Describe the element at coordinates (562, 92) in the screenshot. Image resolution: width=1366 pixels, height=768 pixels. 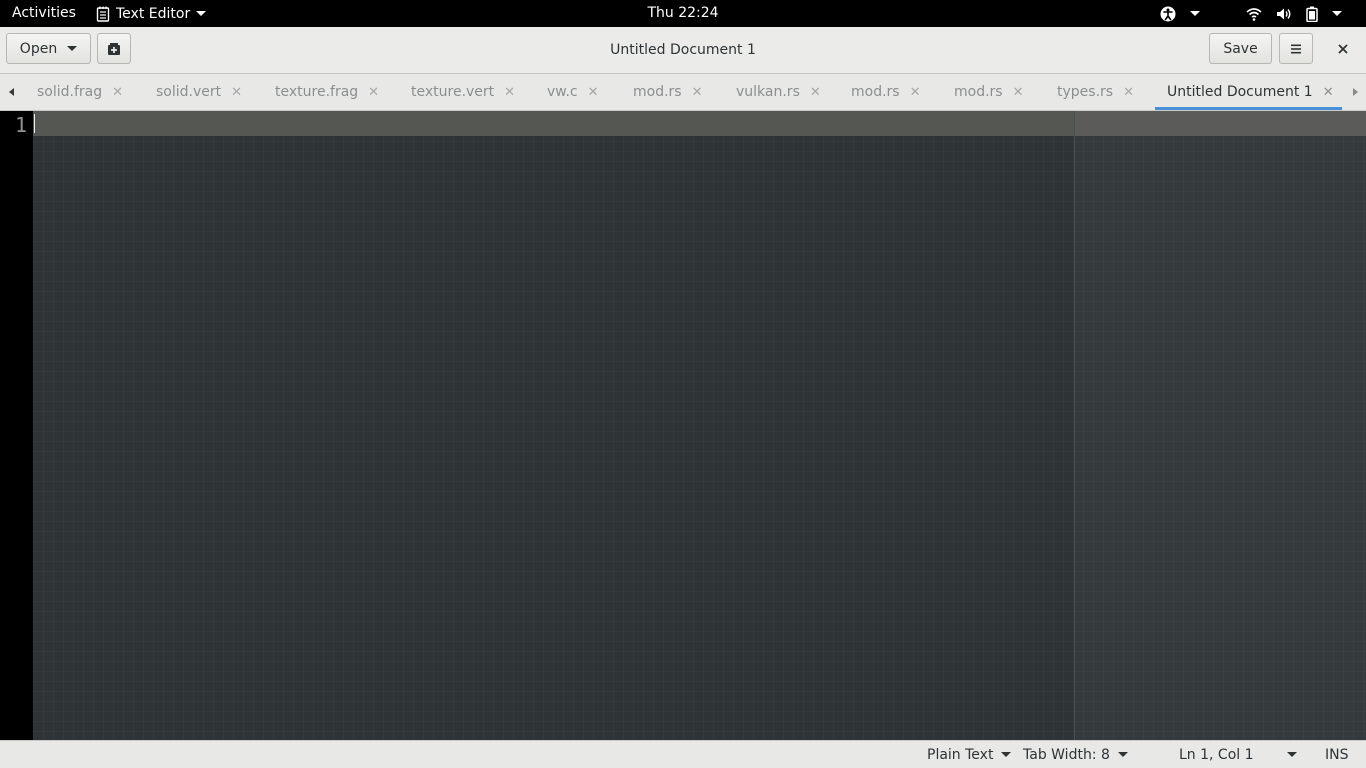
I see `tab-label: vw.c` at that location.